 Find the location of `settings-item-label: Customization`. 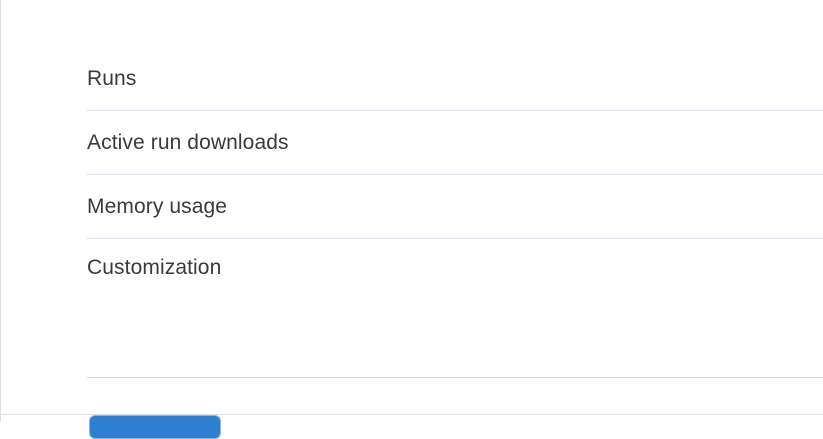

settings-item-label: Customization is located at coordinates (154, 267).